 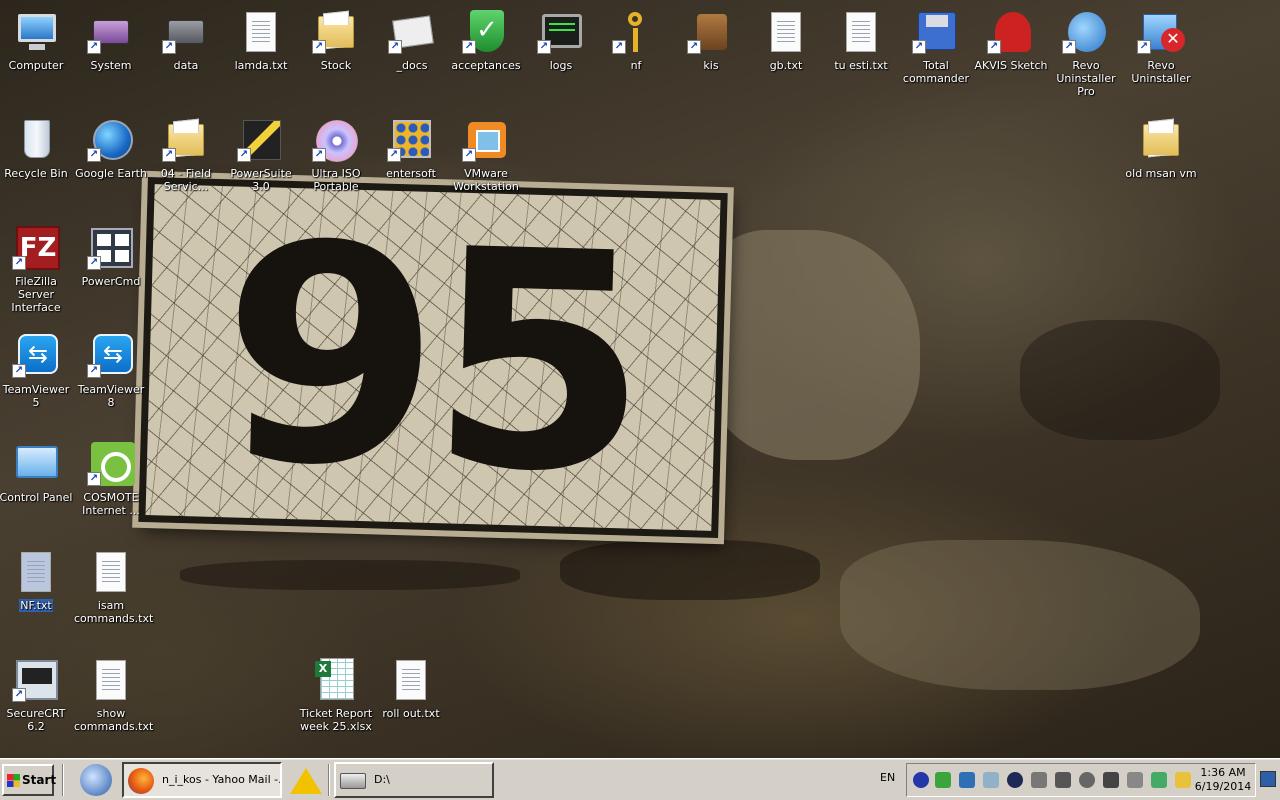 What do you see at coordinates (37, 40) in the screenshot?
I see `desktop-icon-computer: Computer` at bounding box center [37, 40].